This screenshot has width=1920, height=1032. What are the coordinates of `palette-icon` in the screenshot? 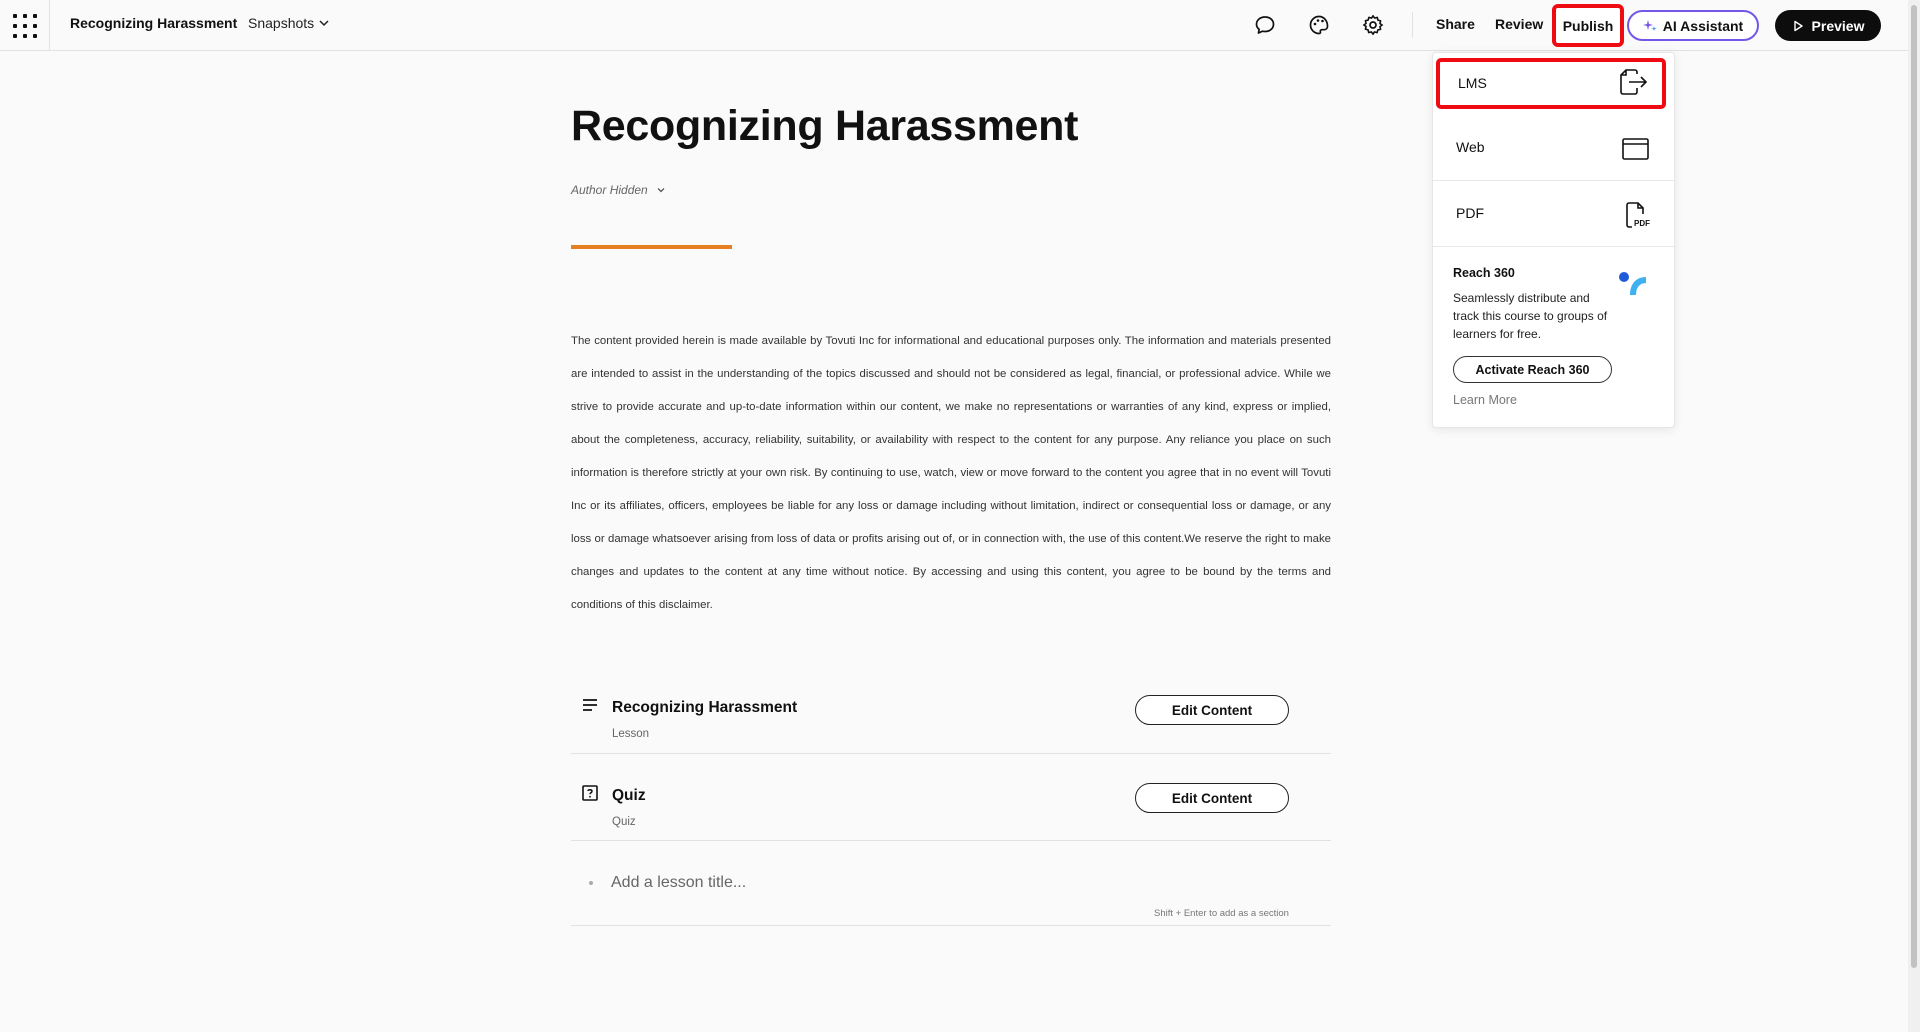 It's located at (1319, 25).